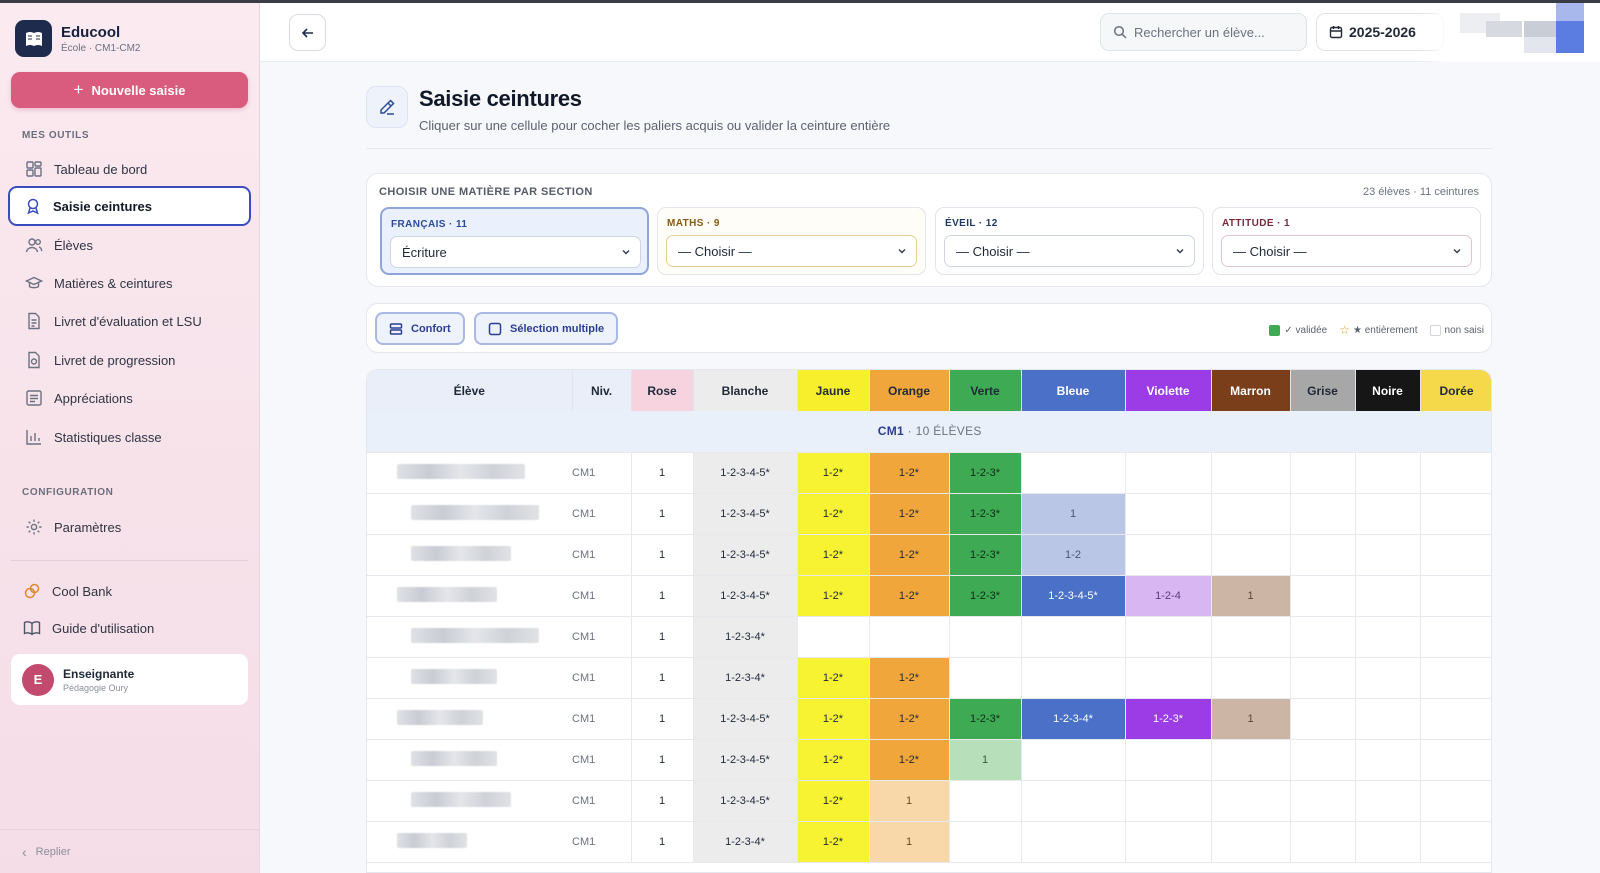  I want to click on sidebar-item-settings: Paramètres, so click(131, 527).